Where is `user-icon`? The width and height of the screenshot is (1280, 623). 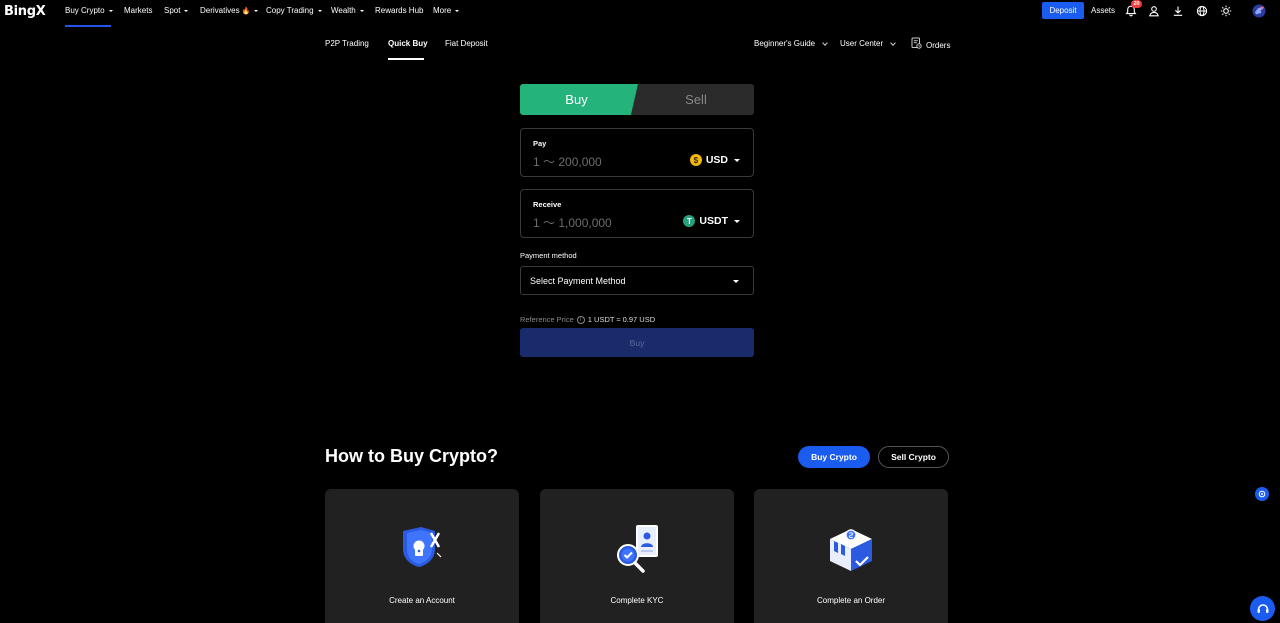
user-icon is located at coordinates (1154, 11).